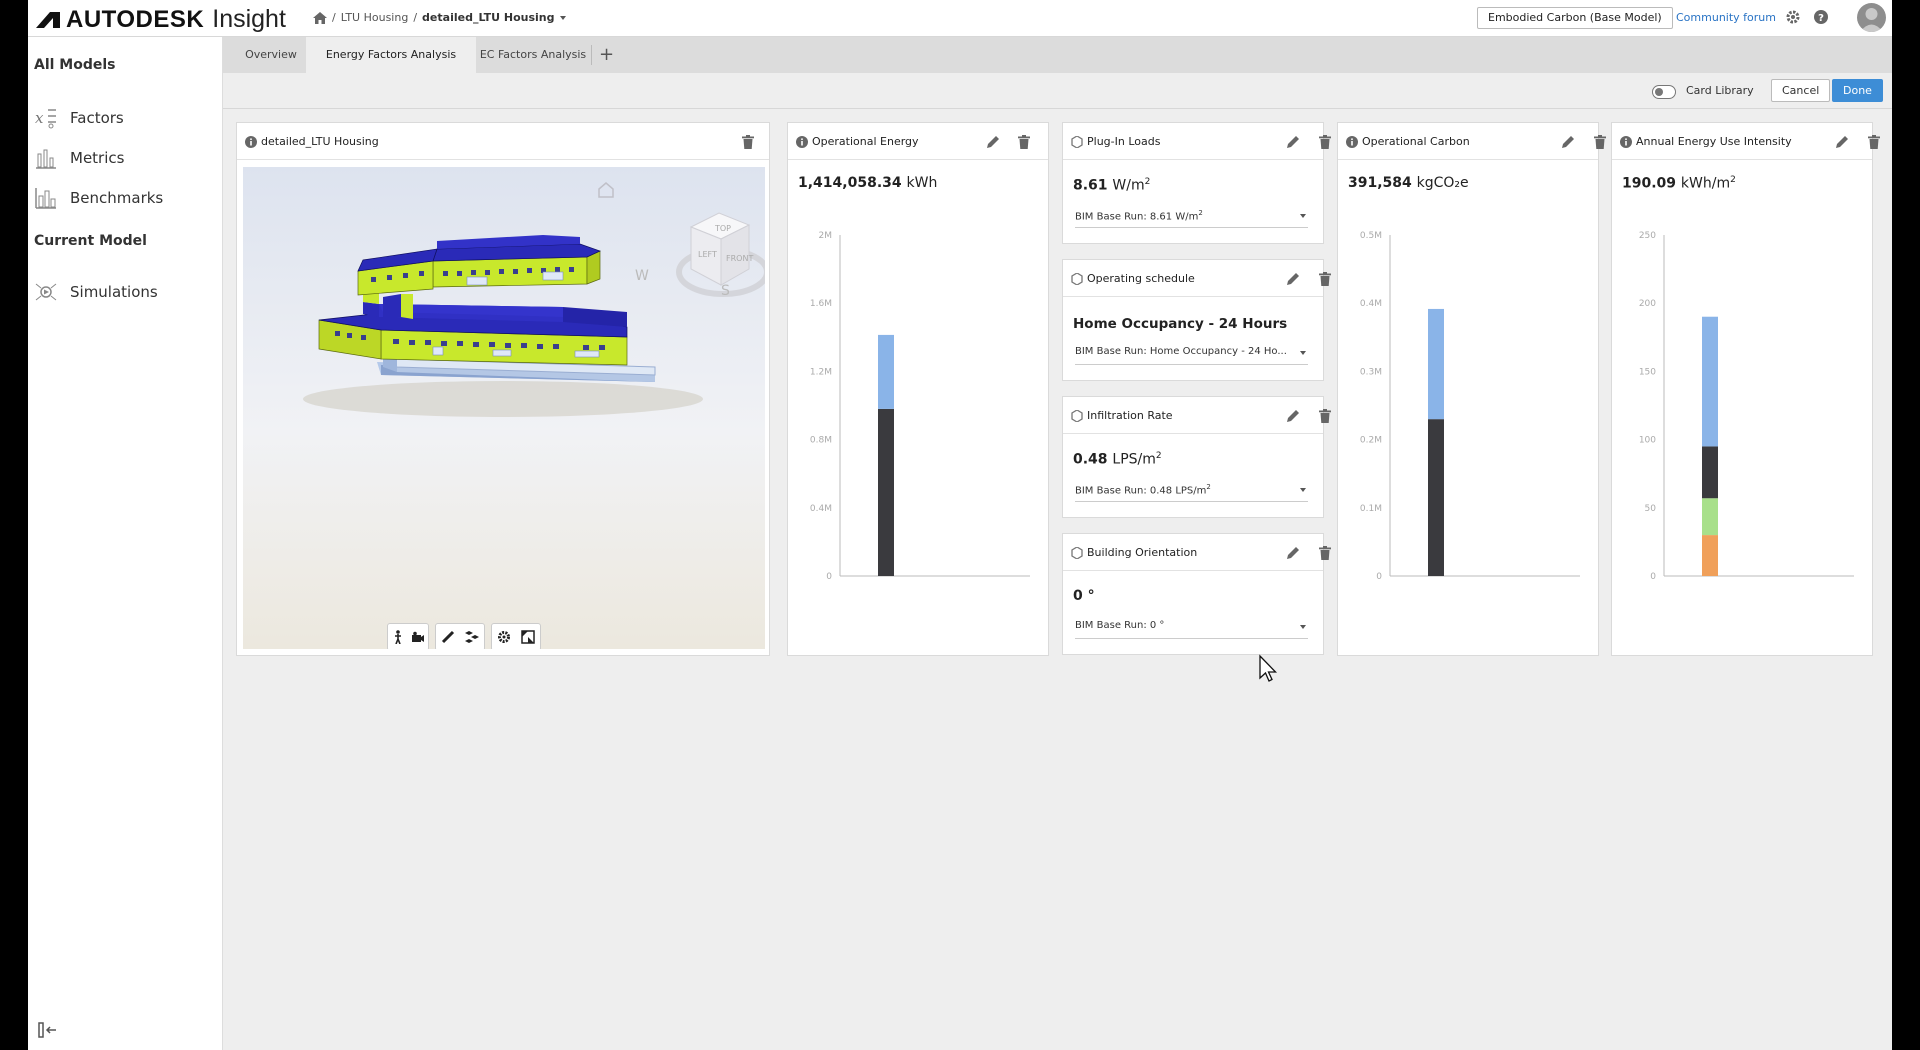 The image size is (1920, 1050). I want to click on sidebar-item-benchmarks: Benchmarks, so click(98, 198).